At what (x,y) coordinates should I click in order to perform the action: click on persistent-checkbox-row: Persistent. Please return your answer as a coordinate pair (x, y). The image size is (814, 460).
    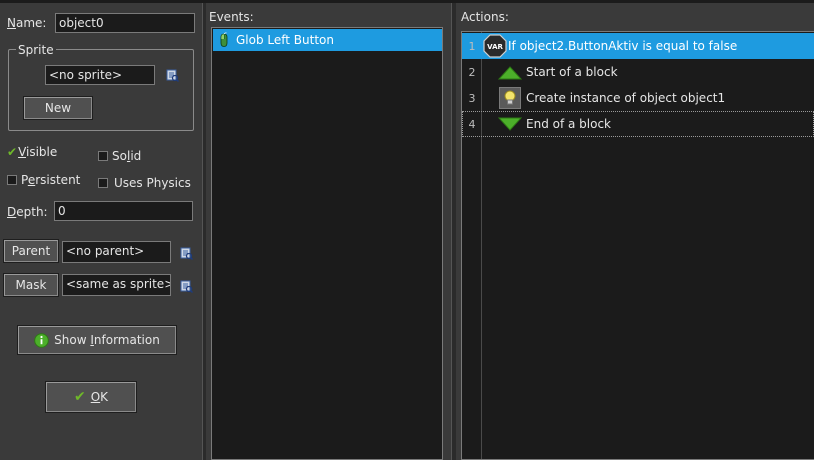
    Looking at the image, I should click on (43, 180).